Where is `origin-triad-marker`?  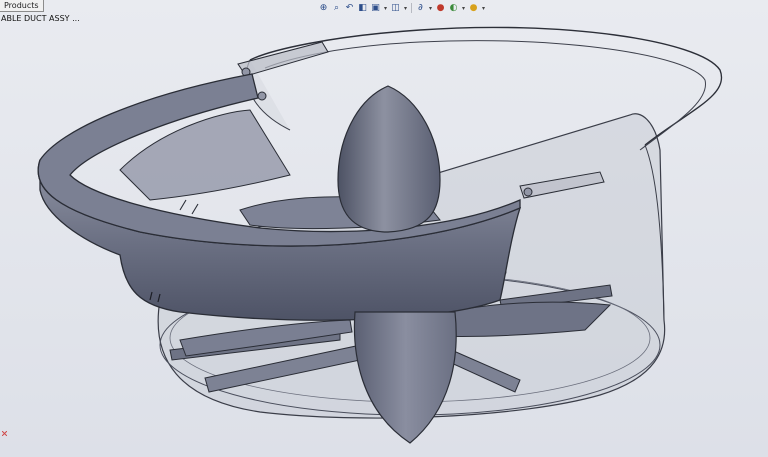
origin-triad-marker is located at coordinates (4, 429).